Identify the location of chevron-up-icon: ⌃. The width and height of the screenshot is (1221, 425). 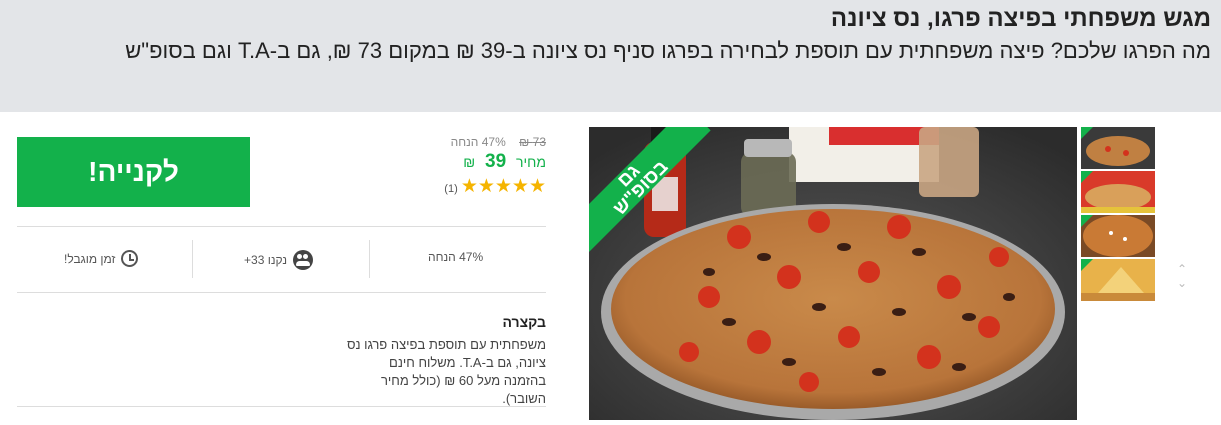
(1182, 269).